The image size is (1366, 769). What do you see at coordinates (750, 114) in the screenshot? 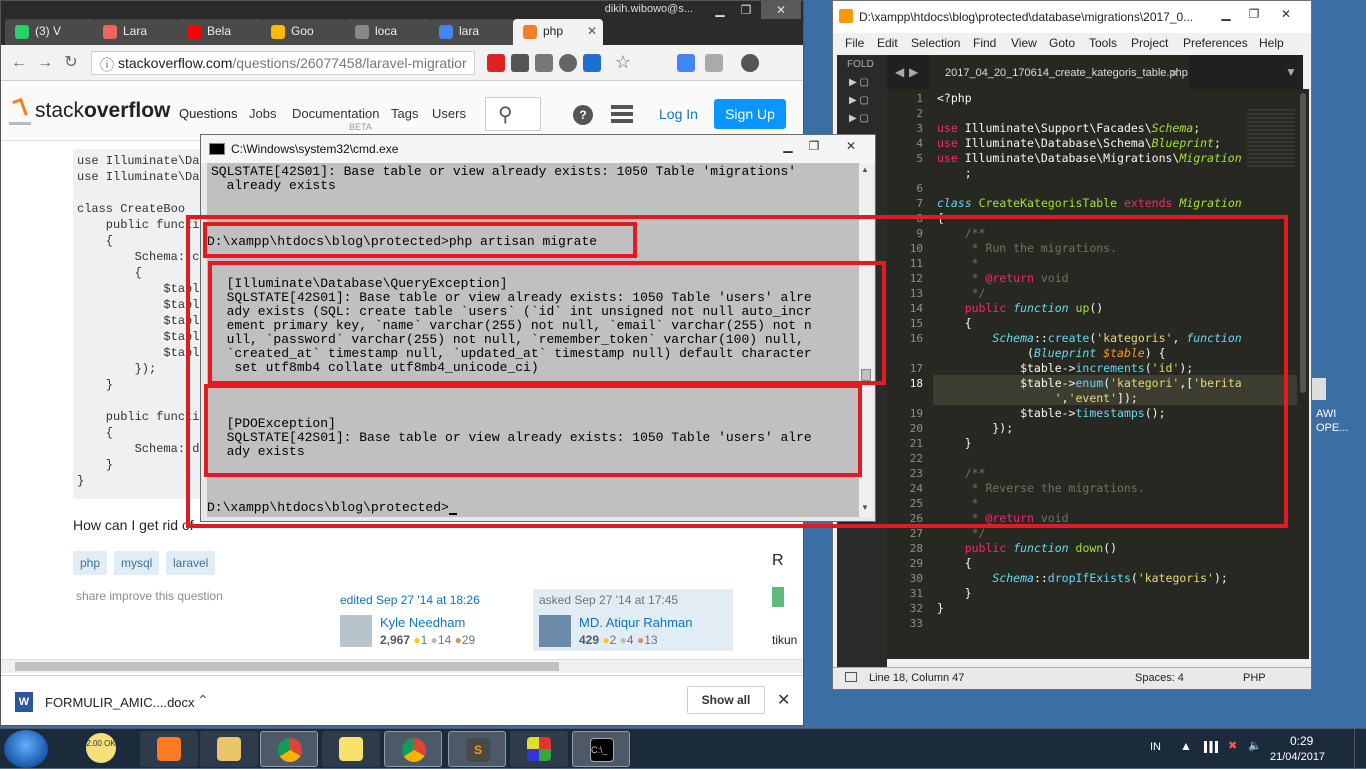
I see `sign-up-button: Sign Up` at bounding box center [750, 114].